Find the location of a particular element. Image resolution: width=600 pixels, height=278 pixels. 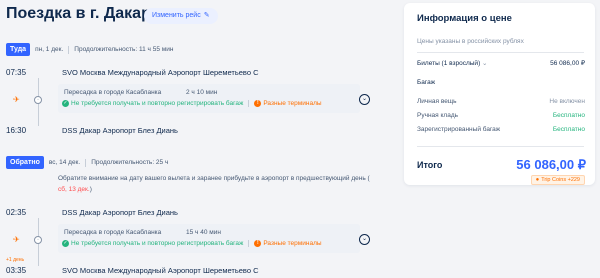

checked-baggage-value: Бесплатно is located at coordinates (568, 129).